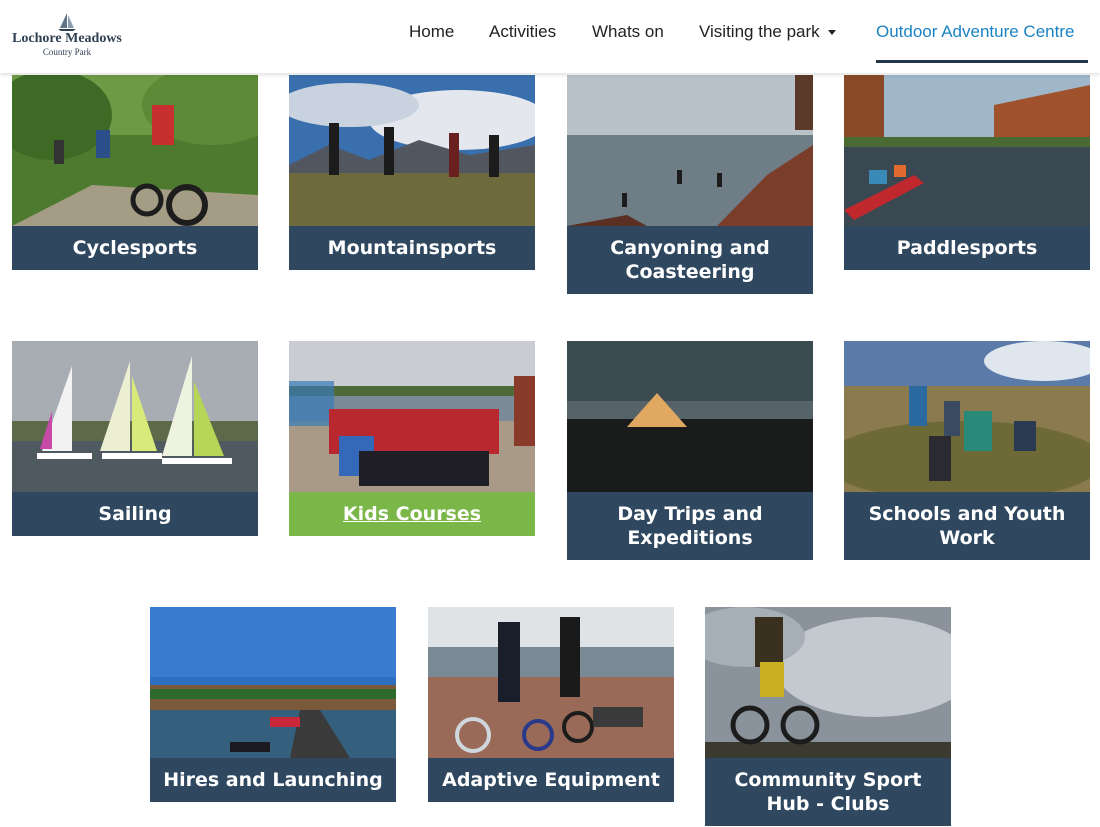 The image size is (1100, 827). What do you see at coordinates (982, 61) in the screenshot?
I see `active-nav-underline` at bounding box center [982, 61].